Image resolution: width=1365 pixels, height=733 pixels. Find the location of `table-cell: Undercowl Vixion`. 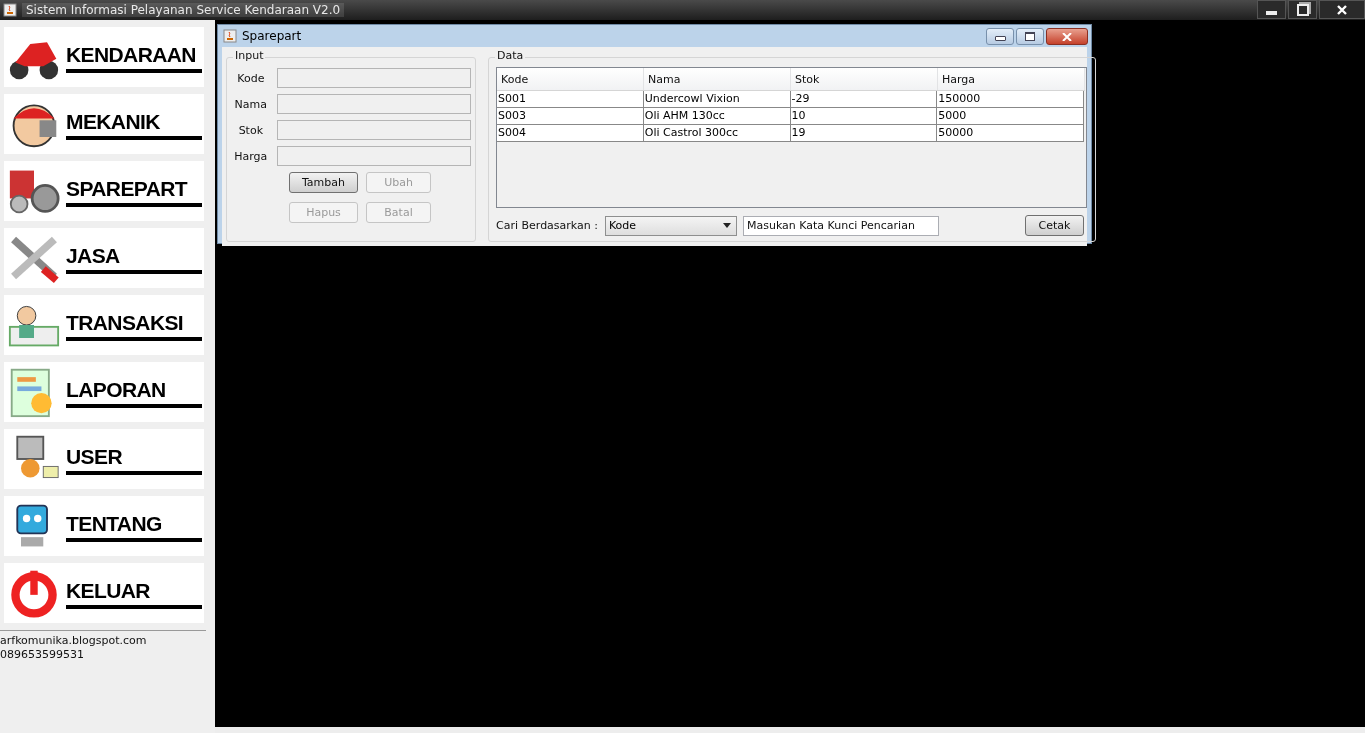

table-cell: Undercowl Vixion is located at coordinates (717, 99).